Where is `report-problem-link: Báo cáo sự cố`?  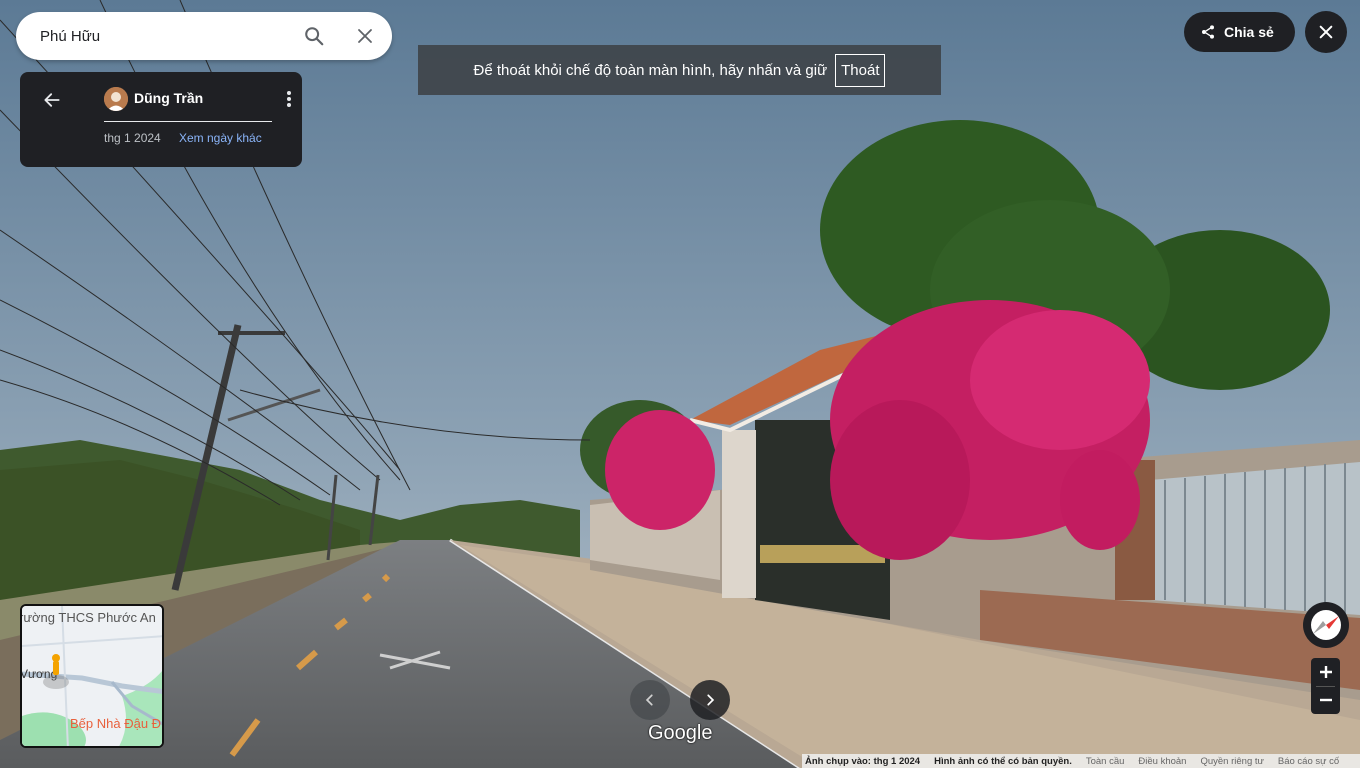
report-problem-link: Báo cáo sự cố is located at coordinates (1308, 761).